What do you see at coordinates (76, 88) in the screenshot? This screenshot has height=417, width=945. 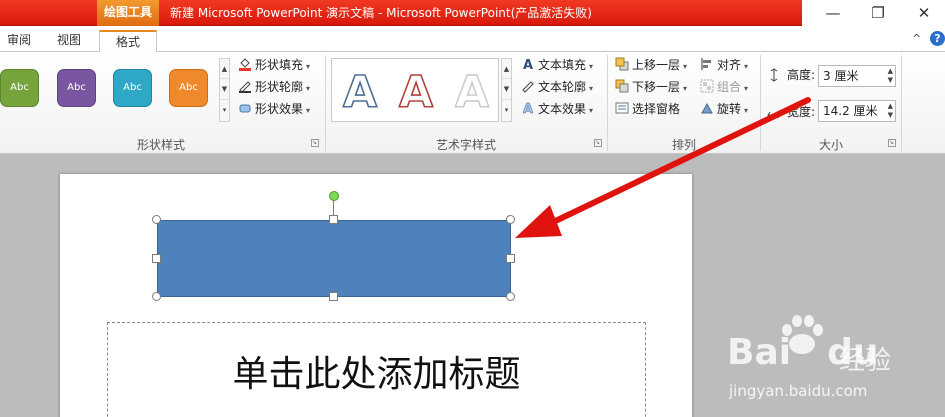 I see `shape-style-purple: Abc` at bounding box center [76, 88].